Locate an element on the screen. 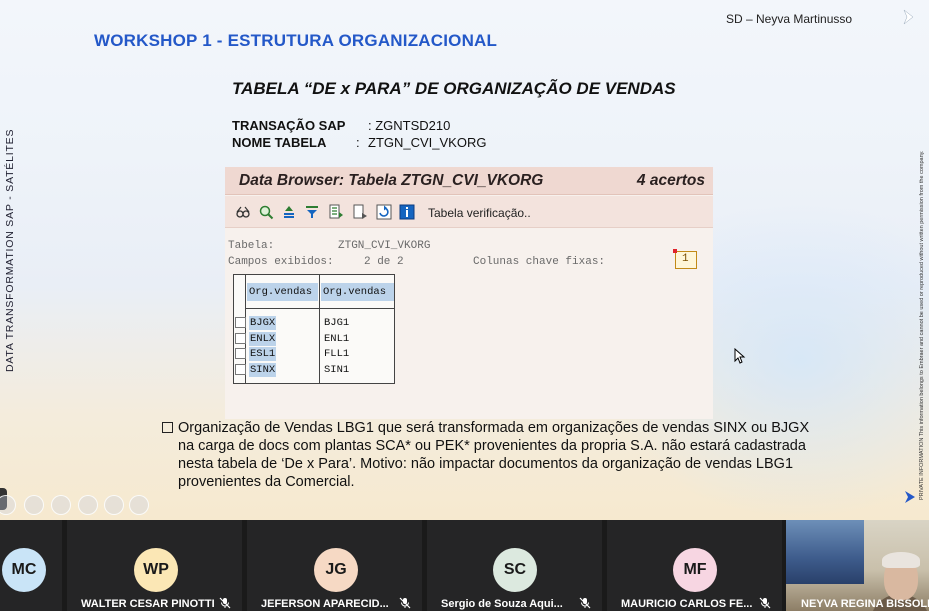 This screenshot has width=929, height=611. participant-tile: WP WALTER CESAR PINOTTI is located at coordinates (154, 565).